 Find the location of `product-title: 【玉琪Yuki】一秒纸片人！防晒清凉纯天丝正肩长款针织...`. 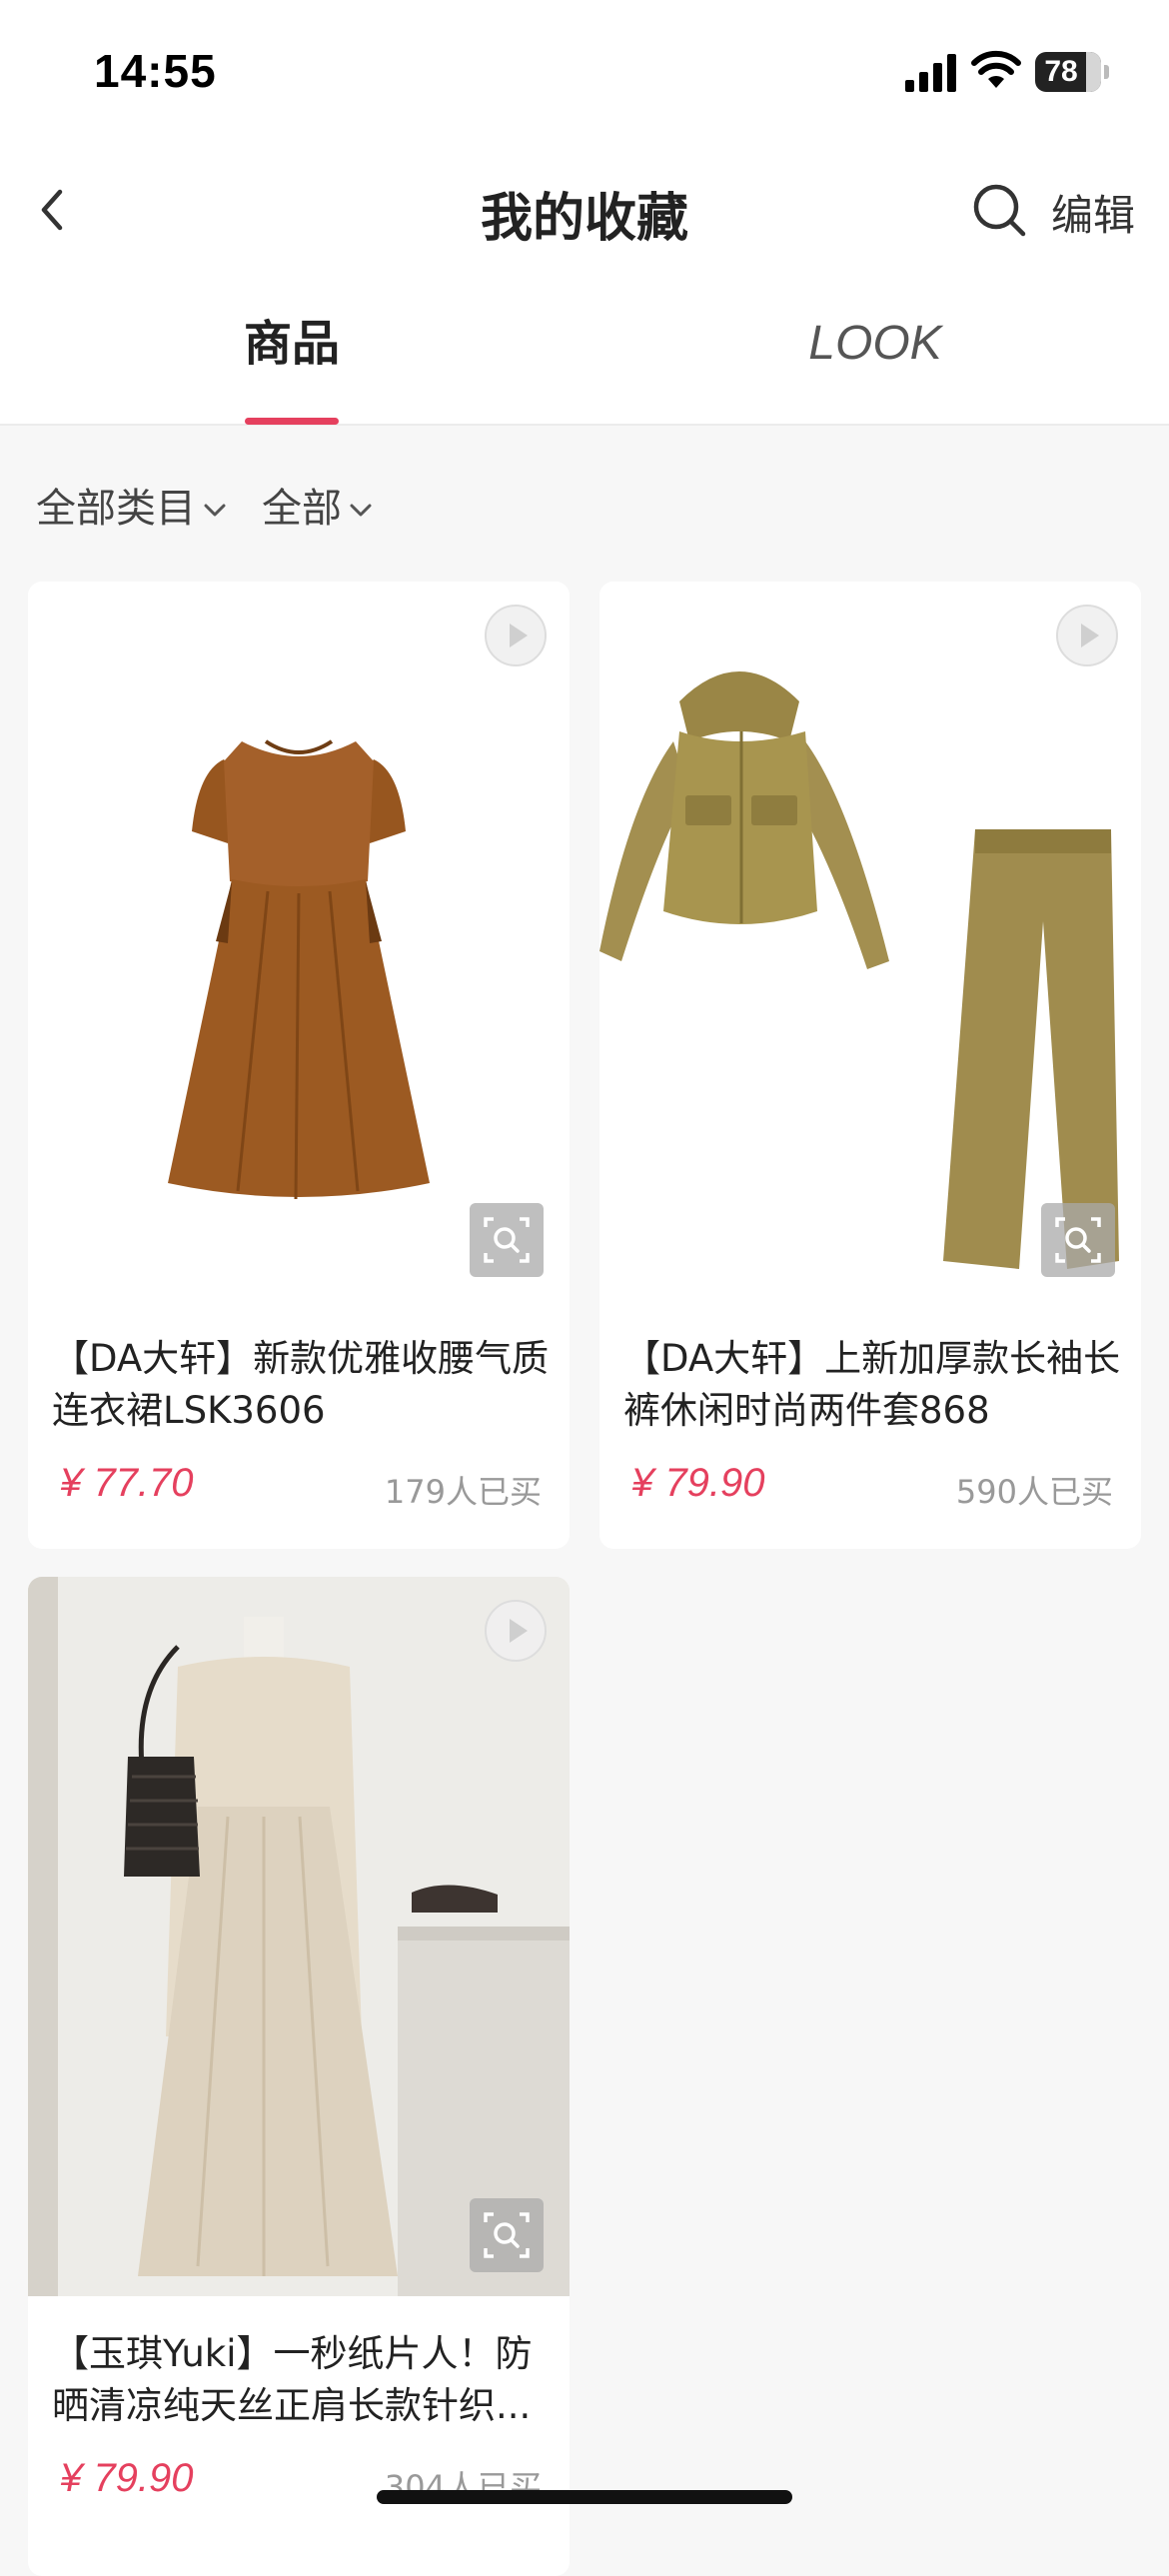

product-title: 【玉琪Yuki】一秒纸片人！防晒清凉纯天丝正肩长款针织... is located at coordinates (292, 2379).